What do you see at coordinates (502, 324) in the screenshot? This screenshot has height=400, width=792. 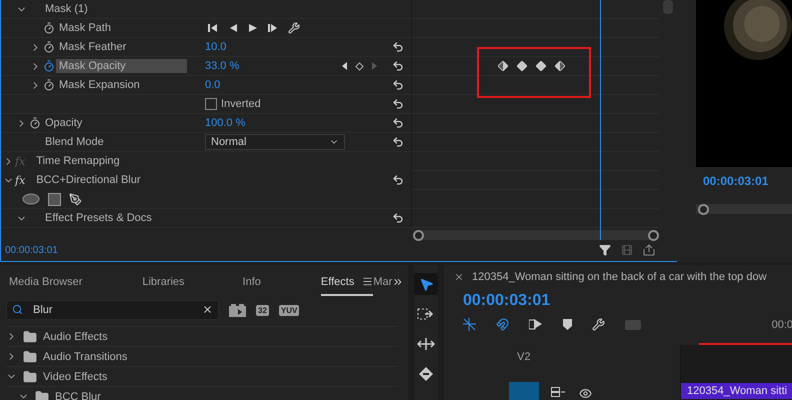 I see `magnet-icon` at bounding box center [502, 324].